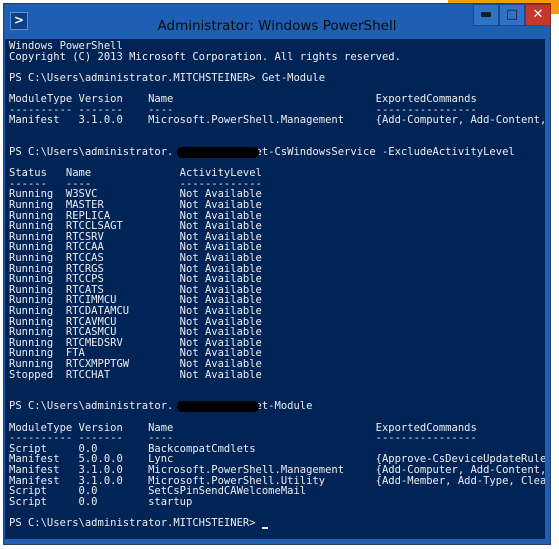 This screenshot has height=549, width=559. I want to click on console-line: Stopped RTCCHAT Not Available, so click(135, 374).